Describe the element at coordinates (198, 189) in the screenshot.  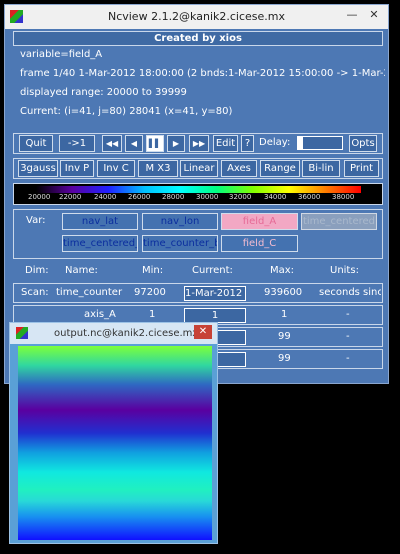
I see `colorbar-gradient` at that location.